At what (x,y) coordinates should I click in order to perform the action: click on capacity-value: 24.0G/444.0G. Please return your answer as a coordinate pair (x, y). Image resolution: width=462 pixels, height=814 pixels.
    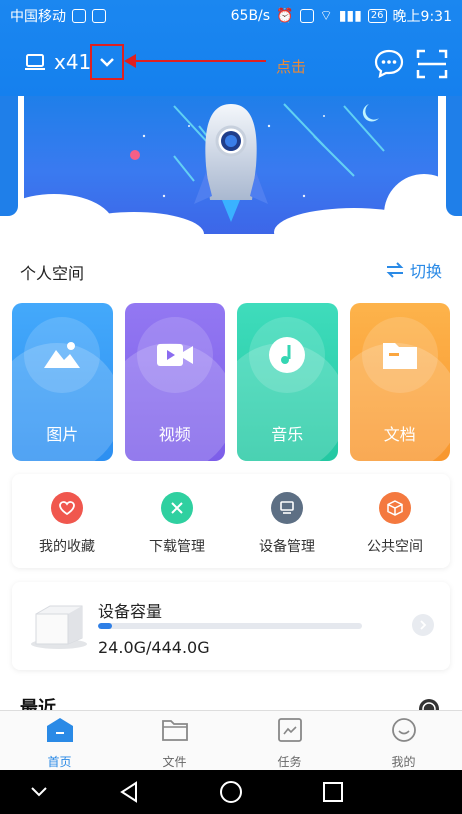
    Looking at the image, I should click on (154, 647).